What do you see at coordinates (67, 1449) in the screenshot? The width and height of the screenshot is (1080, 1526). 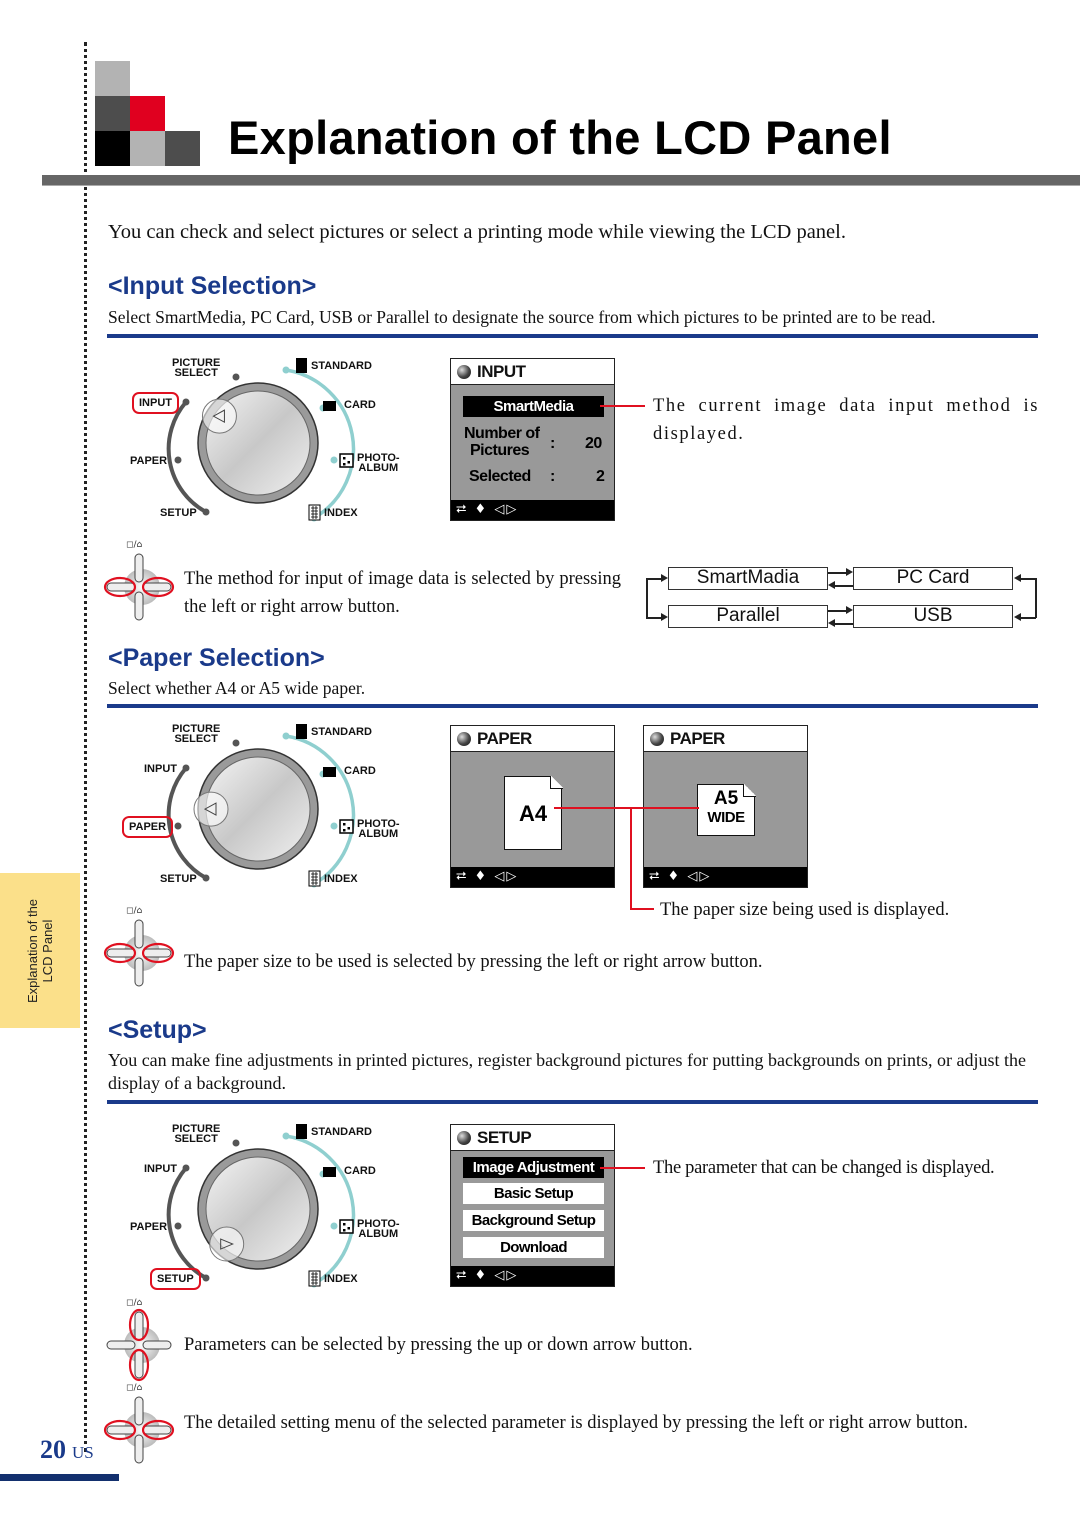 I see `page-number: 20 US` at bounding box center [67, 1449].